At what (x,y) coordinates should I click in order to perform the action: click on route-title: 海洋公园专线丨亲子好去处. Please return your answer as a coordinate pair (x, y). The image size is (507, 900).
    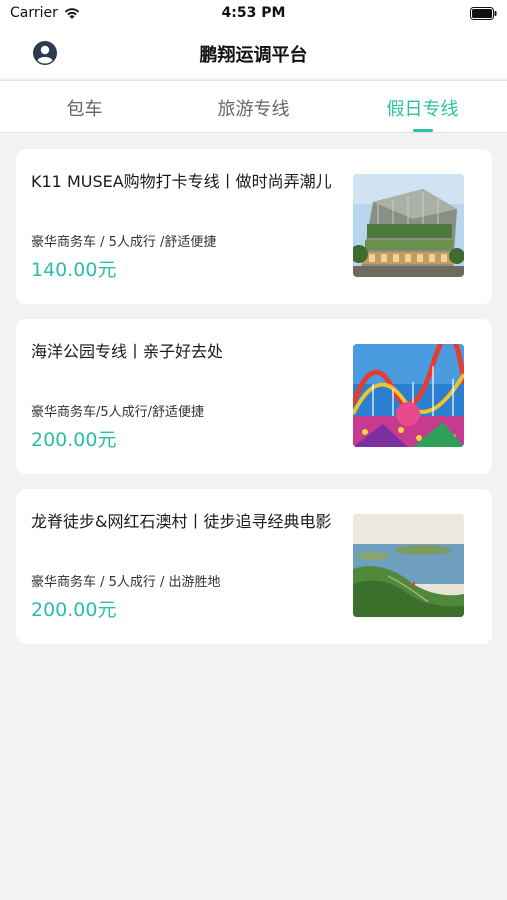
    Looking at the image, I should click on (127, 351).